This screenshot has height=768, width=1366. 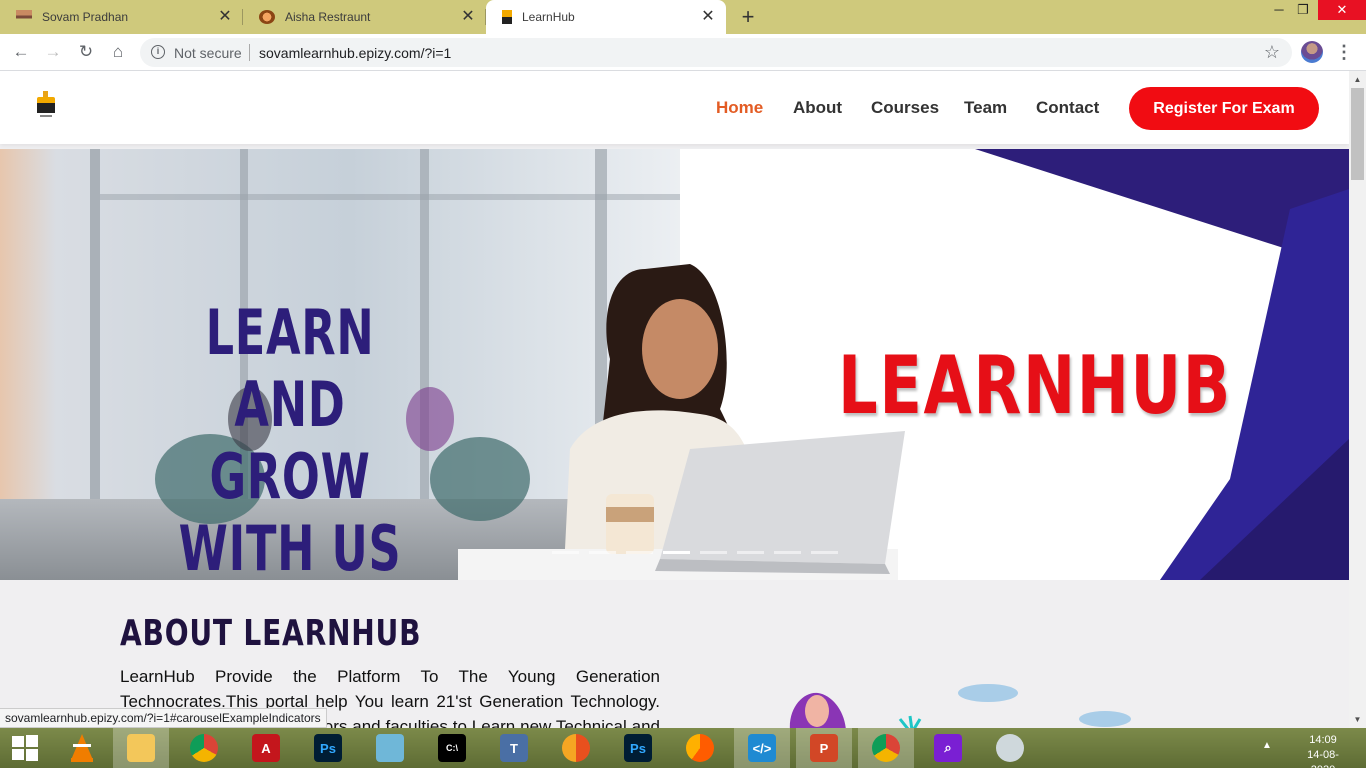 What do you see at coordinates (249, 52) in the screenshot?
I see `divider` at bounding box center [249, 52].